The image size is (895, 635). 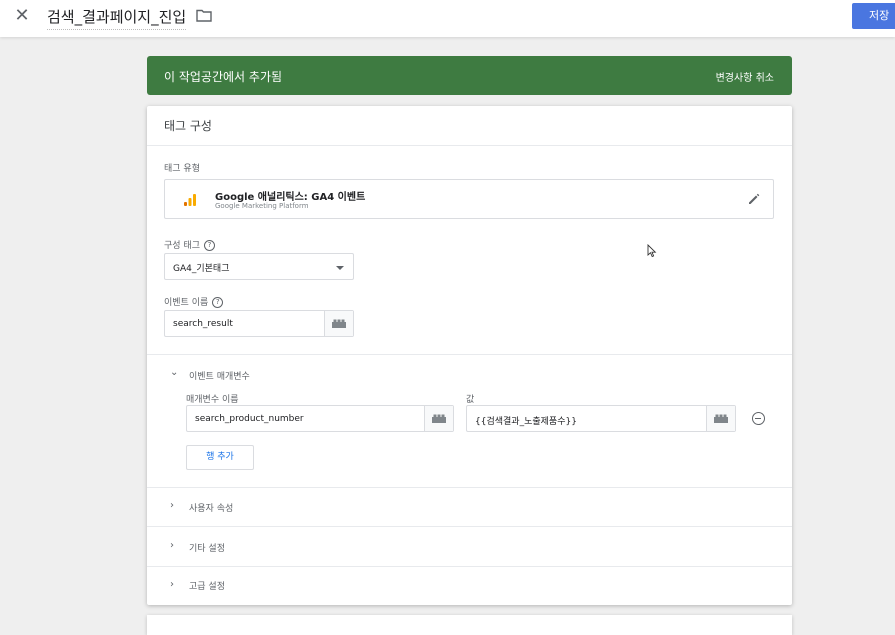 I want to click on workspace-banner: 이 작업공간에서 추가됨 변경사항 취소, so click(x=469, y=75).